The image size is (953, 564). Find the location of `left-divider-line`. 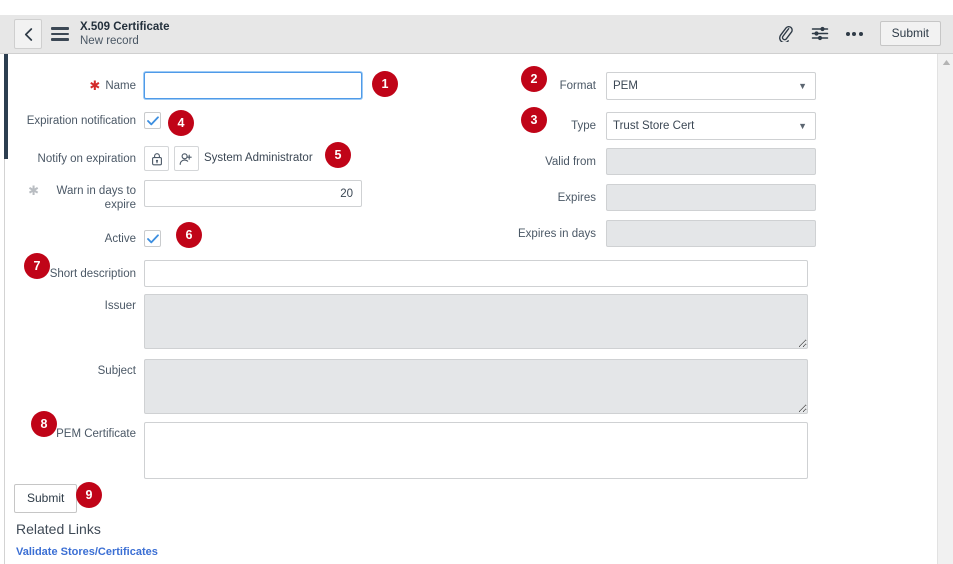

left-divider-line is located at coordinates (4, 361).